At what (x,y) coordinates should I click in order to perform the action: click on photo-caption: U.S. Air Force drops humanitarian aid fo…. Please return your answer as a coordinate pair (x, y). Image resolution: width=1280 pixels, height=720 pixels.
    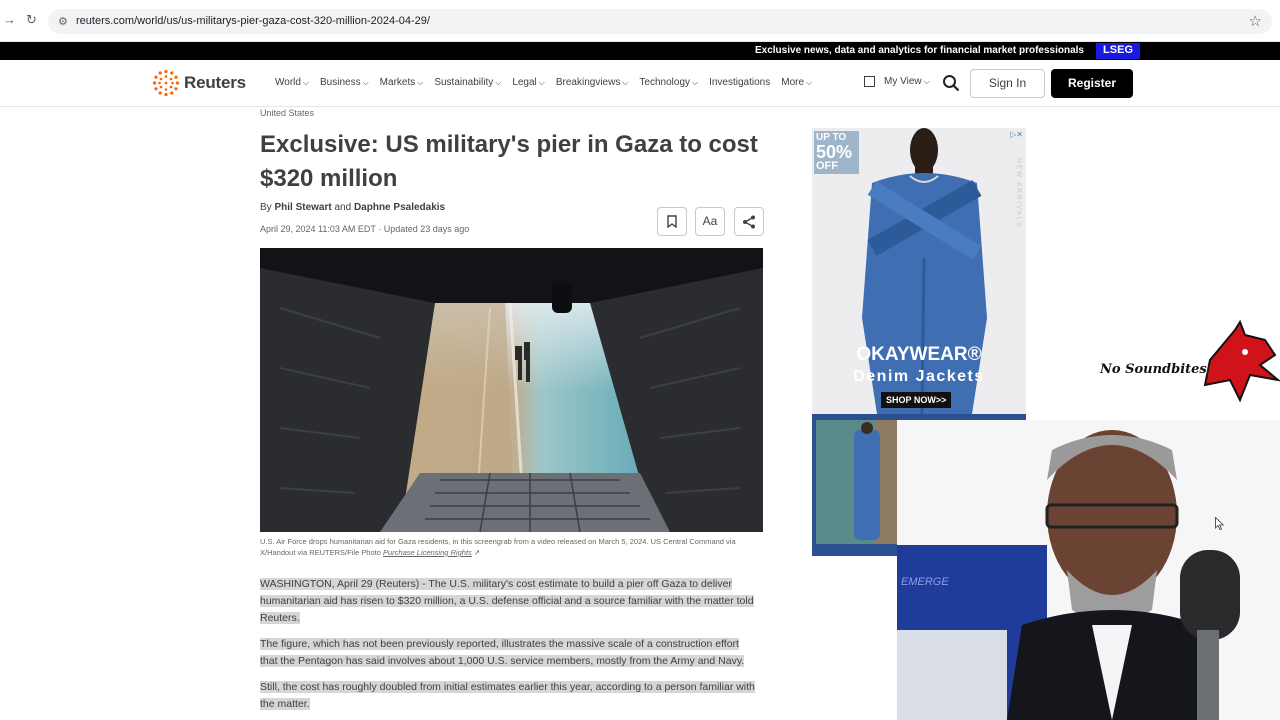
    Looking at the image, I should click on (512, 547).